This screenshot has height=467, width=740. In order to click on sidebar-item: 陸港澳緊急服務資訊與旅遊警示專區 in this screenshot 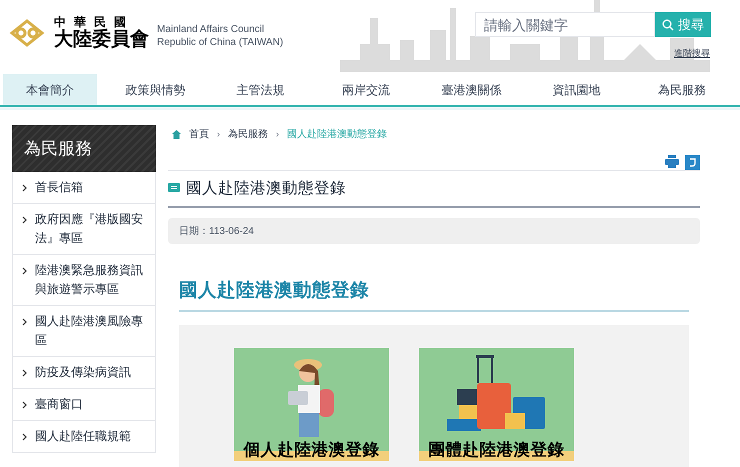, I will do `click(84, 280)`.